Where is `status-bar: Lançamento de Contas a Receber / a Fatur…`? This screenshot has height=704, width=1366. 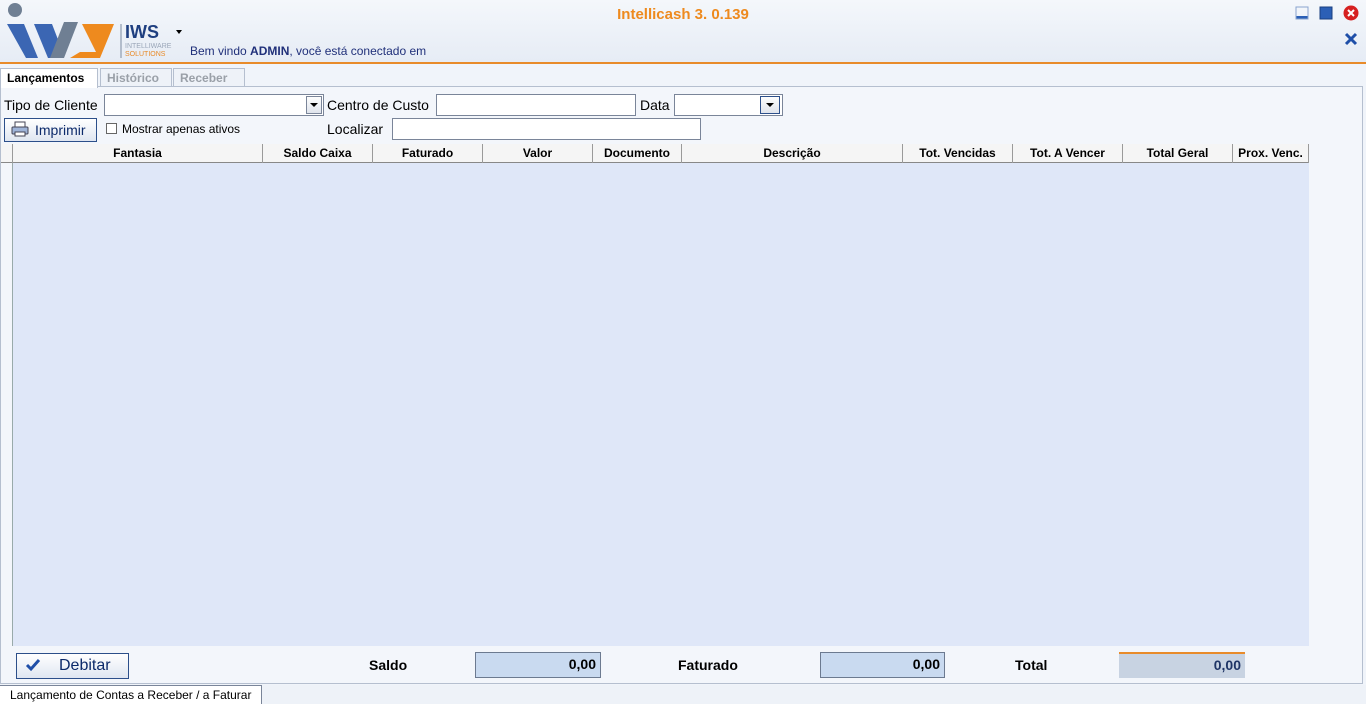
status-bar: Lançamento de Contas a Receber / a Fatur… is located at coordinates (683, 694).